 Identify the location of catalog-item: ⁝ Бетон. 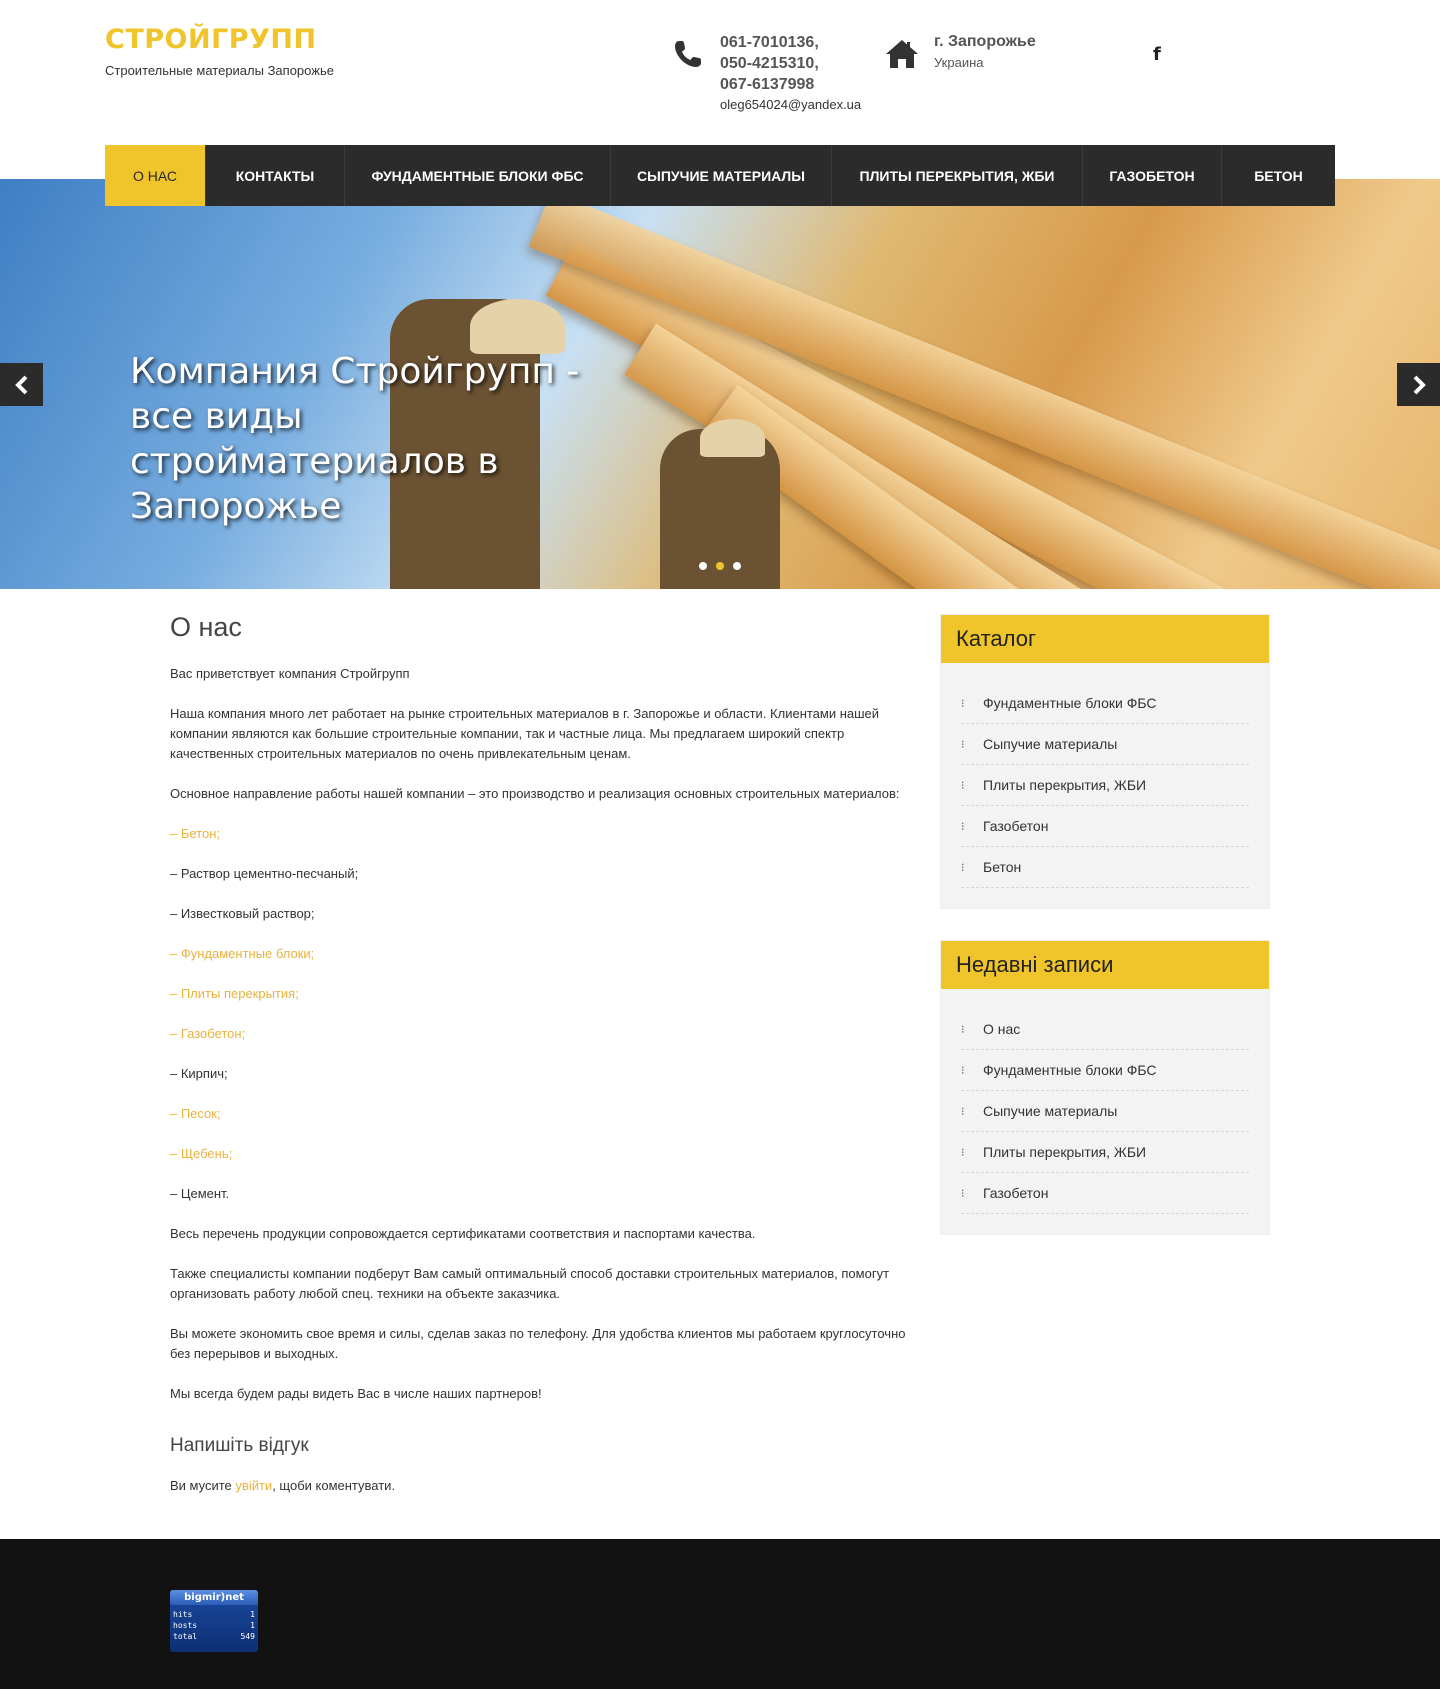
(1105, 867).